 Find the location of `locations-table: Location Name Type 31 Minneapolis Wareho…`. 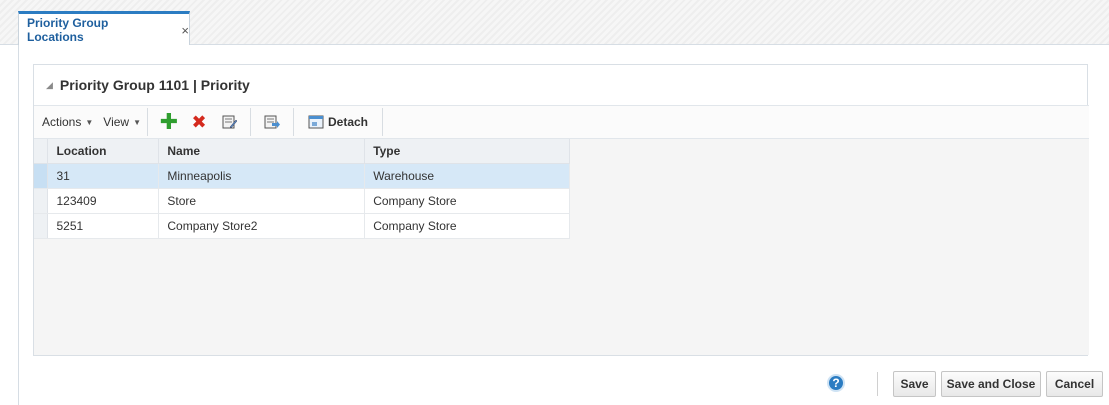

locations-table: Location Name Type 31 Minneapolis Wareho… is located at coordinates (302, 189).